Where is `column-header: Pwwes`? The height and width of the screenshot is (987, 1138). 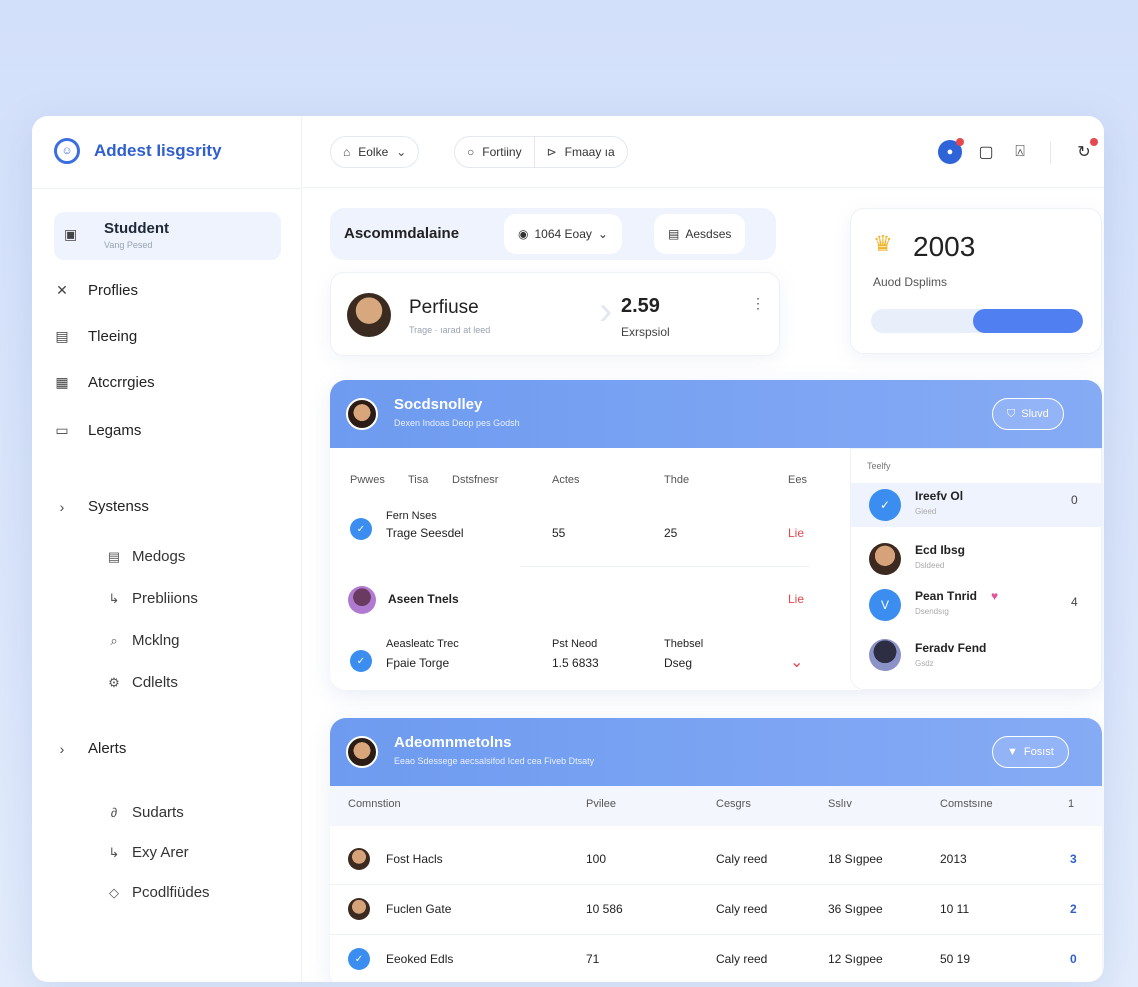
column-header: Pwwes is located at coordinates (367, 480).